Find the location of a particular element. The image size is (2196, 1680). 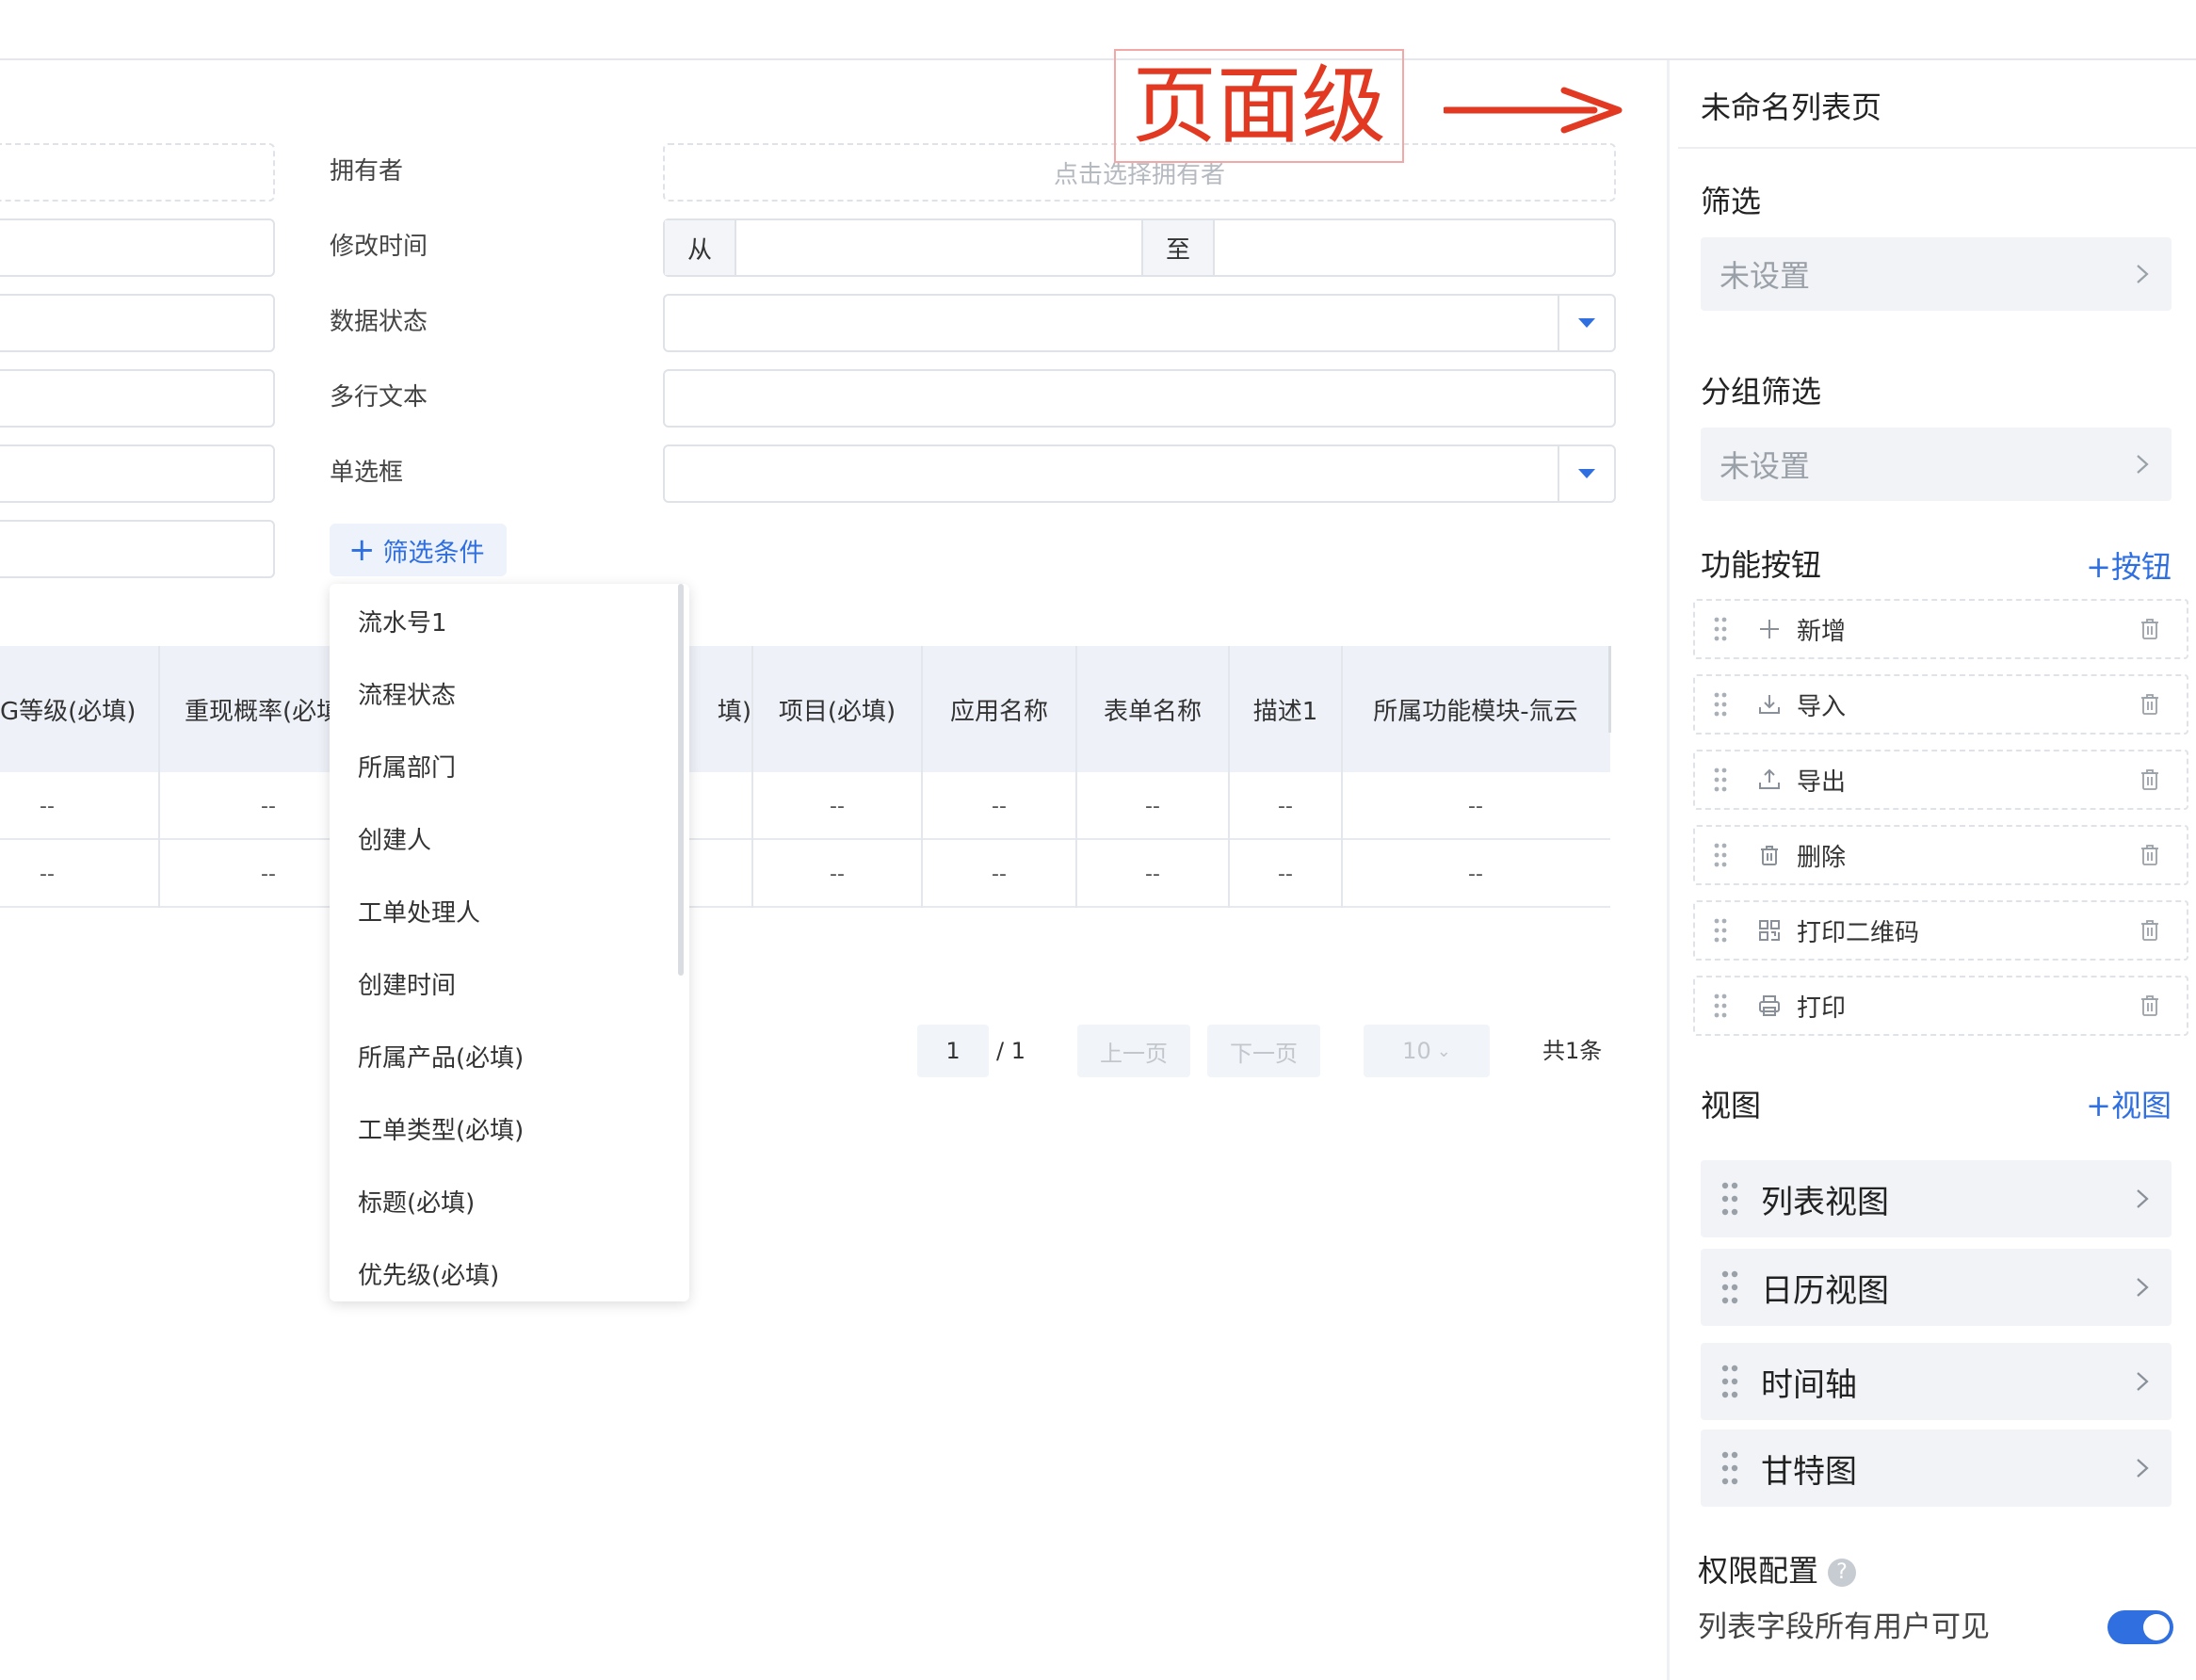

dropdown-item: 创建时间 is located at coordinates (407, 986).